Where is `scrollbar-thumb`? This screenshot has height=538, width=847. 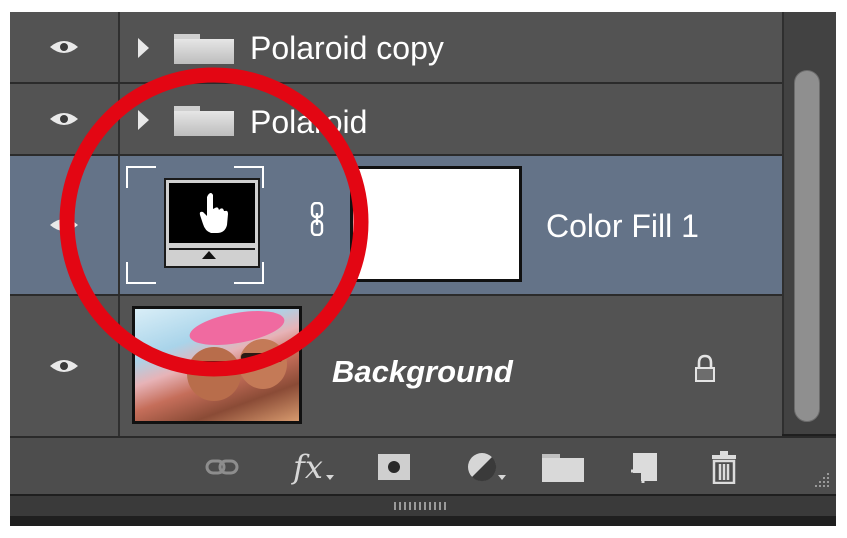 scrollbar-thumb is located at coordinates (807, 246).